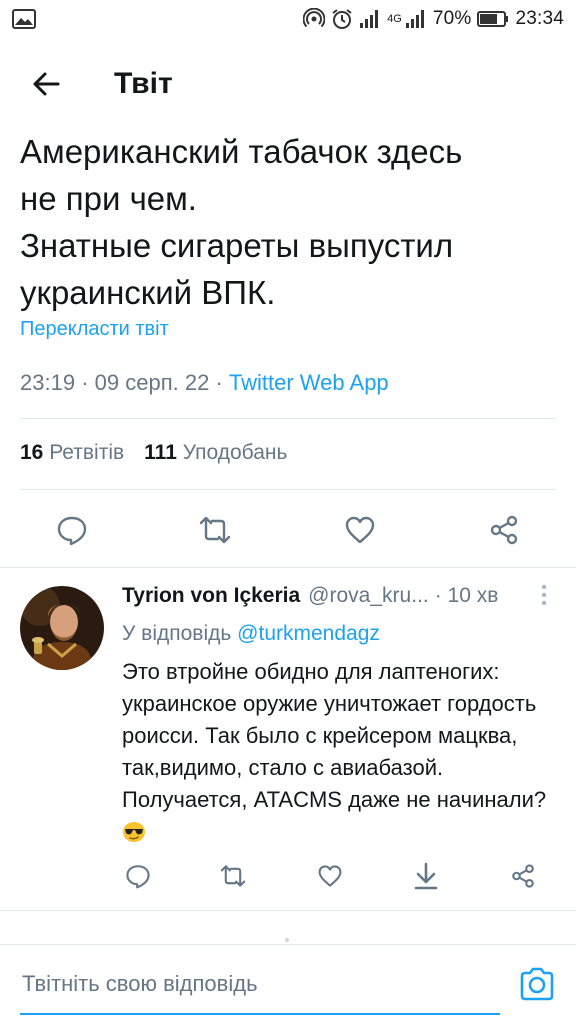  What do you see at coordinates (473, 595) in the screenshot?
I see `reply-time-value: 10 хв` at bounding box center [473, 595].